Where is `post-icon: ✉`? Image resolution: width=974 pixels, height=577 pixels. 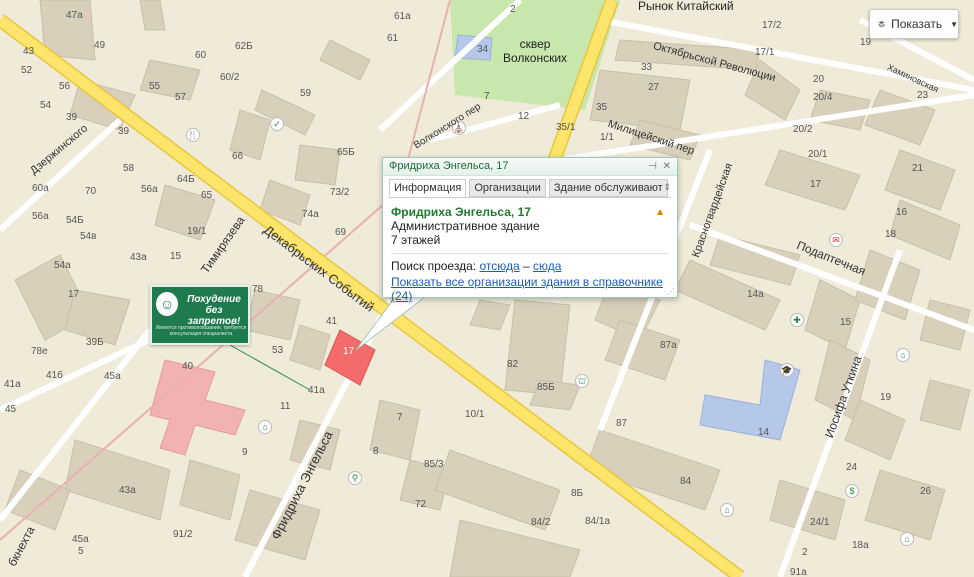
post-icon: ✉ is located at coordinates (836, 240).